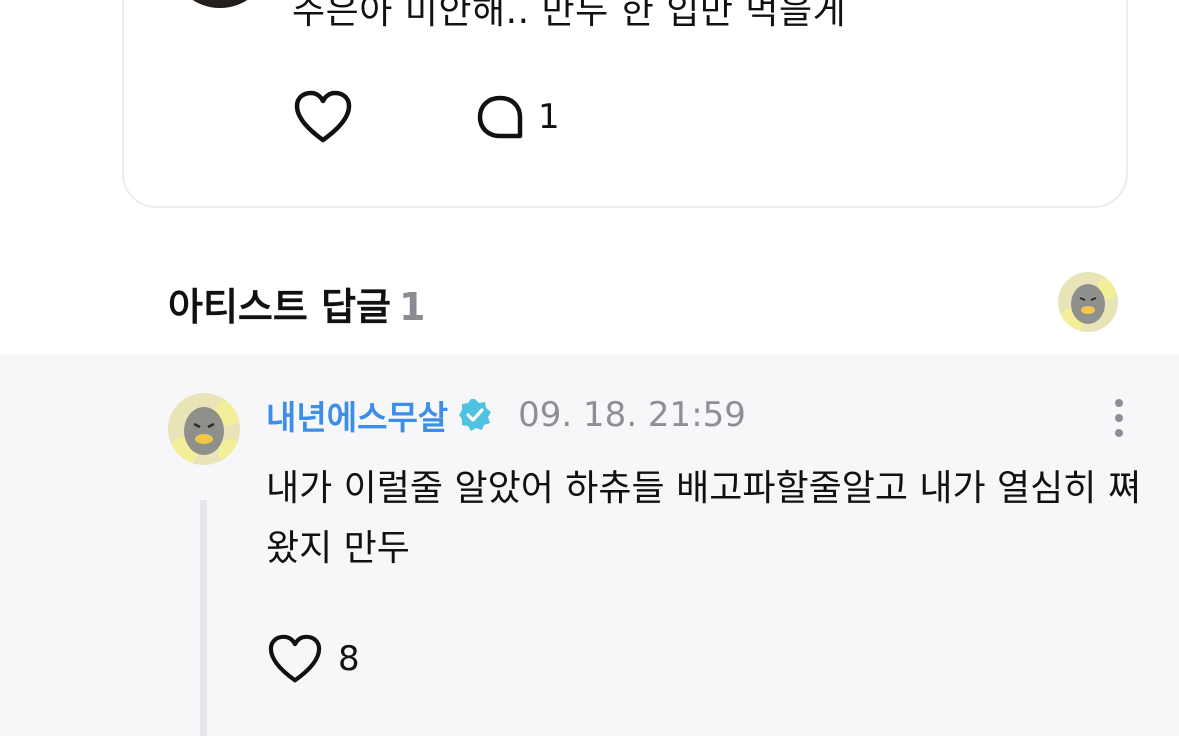 This screenshot has height=736, width=1179. Describe the element at coordinates (349, 659) in the screenshot. I see `reply-like-count: 8` at that location.